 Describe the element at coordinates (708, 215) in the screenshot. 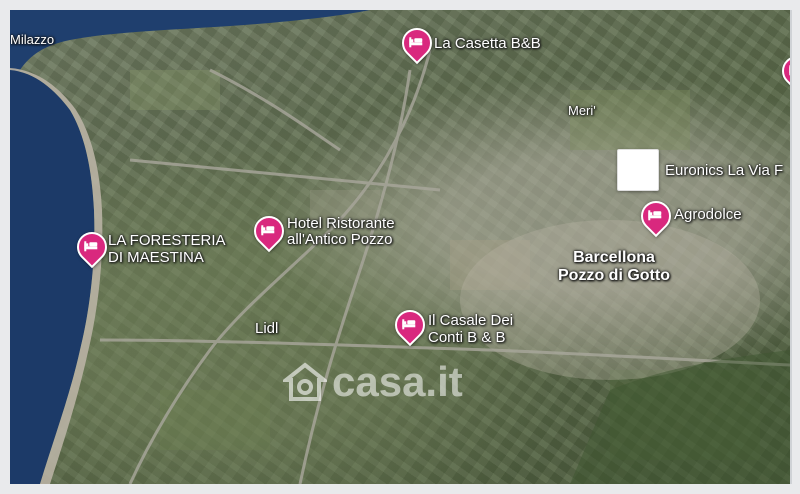

I see `pin-label: Agrodolce` at that location.